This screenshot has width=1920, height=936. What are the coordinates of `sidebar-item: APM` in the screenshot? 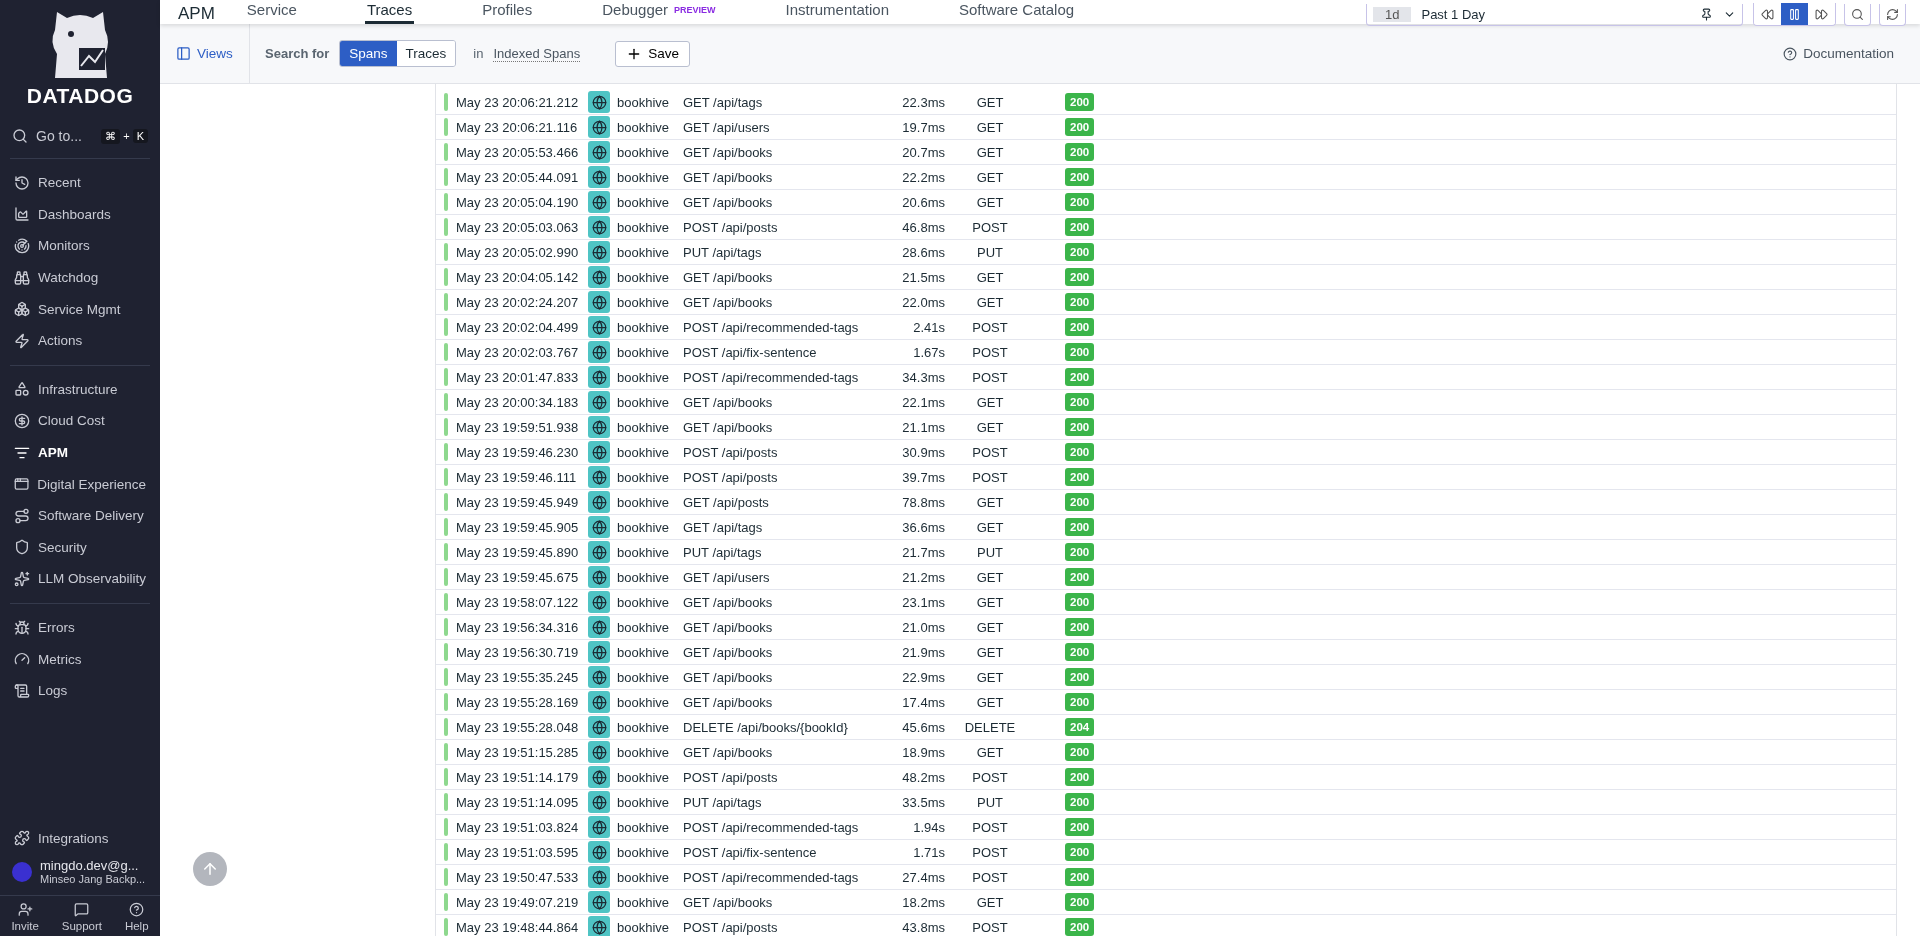 It's located at (80, 452).